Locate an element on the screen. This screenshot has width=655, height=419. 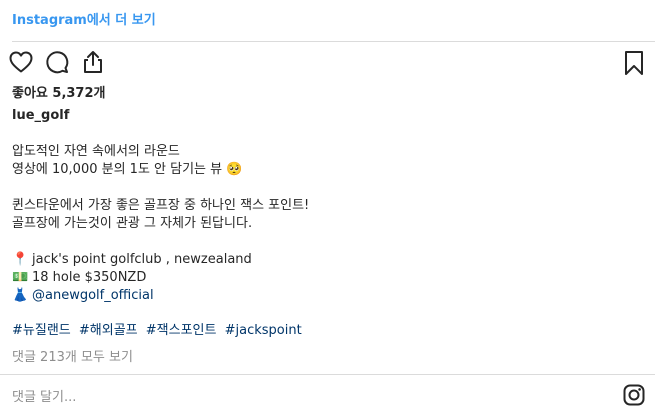
pin-icon: 📍 is located at coordinates (20, 259).